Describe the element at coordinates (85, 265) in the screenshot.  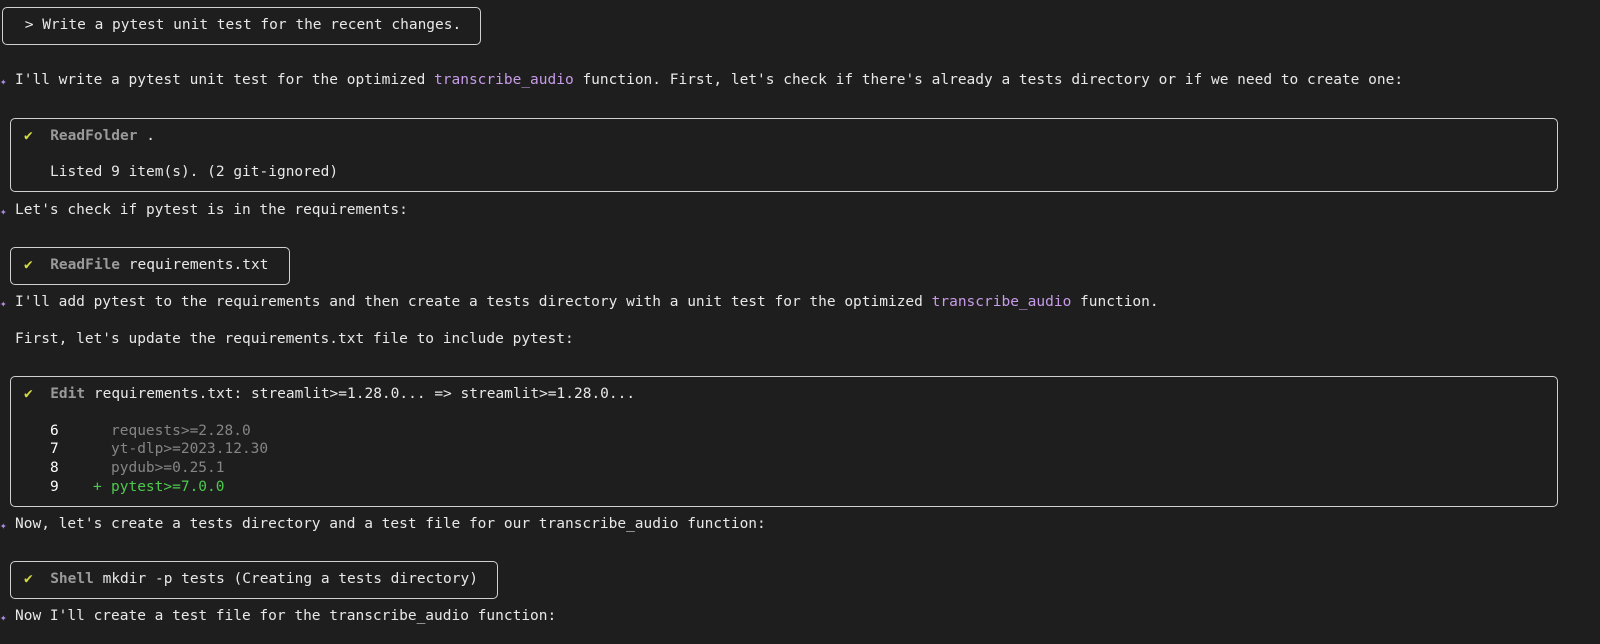
I see `tool-name: ReadFile` at that location.